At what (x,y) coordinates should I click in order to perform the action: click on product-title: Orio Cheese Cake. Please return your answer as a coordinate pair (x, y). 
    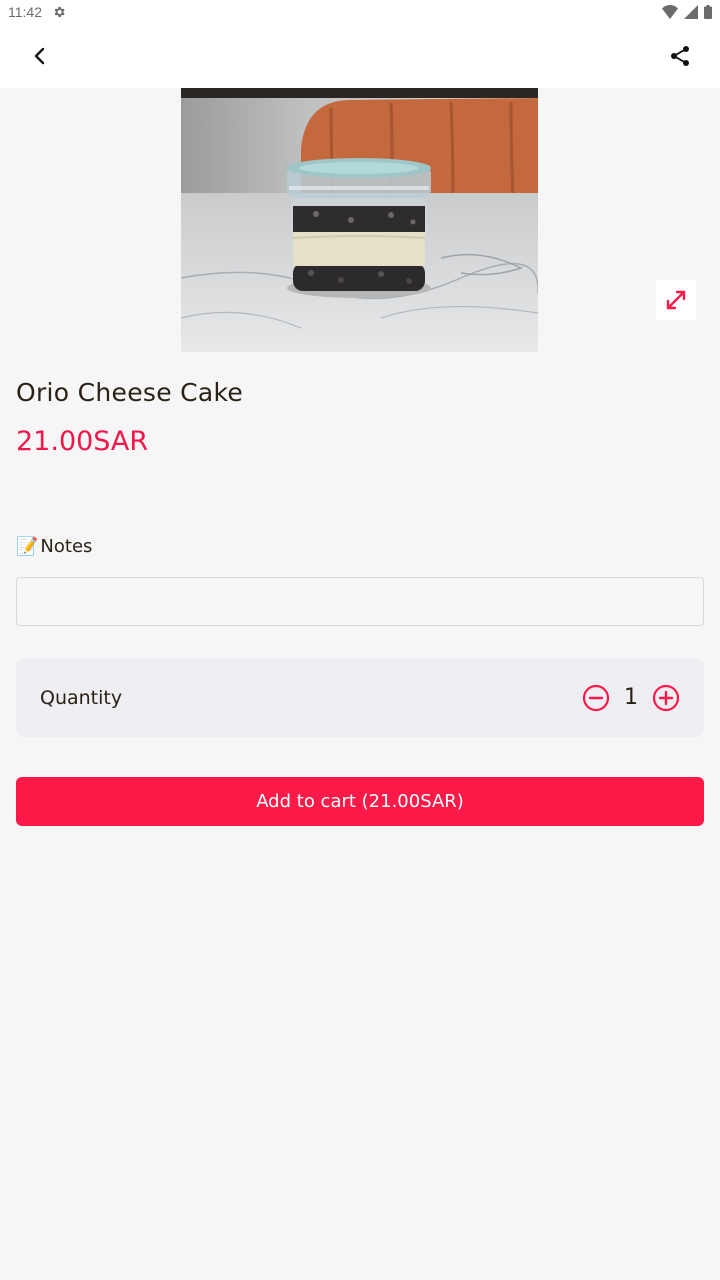
    Looking at the image, I should click on (130, 392).